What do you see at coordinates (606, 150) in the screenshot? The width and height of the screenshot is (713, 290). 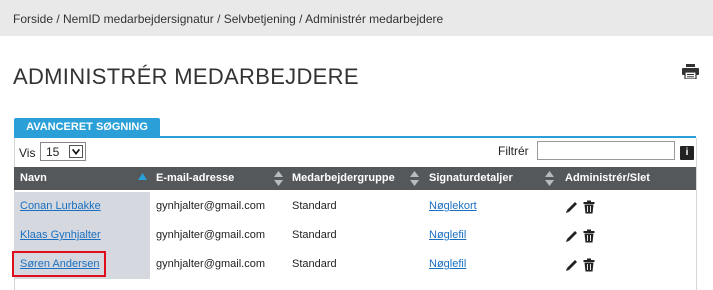 I see `filter-input` at bounding box center [606, 150].